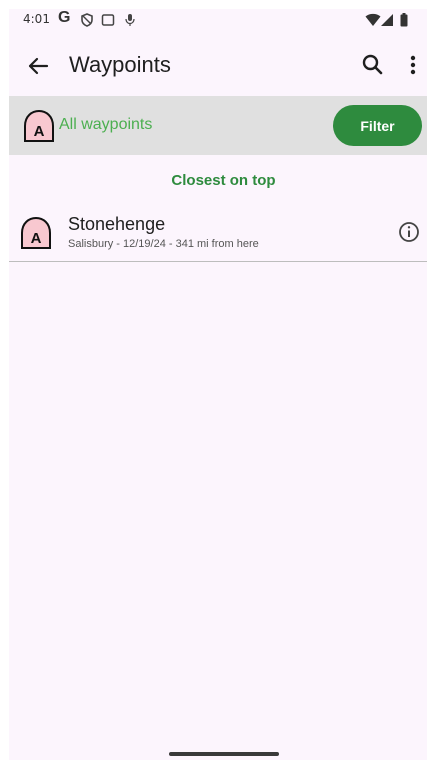 The width and height of the screenshot is (427, 760). What do you see at coordinates (130, 20) in the screenshot?
I see `mic-icon` at bounding box center [130, 20].